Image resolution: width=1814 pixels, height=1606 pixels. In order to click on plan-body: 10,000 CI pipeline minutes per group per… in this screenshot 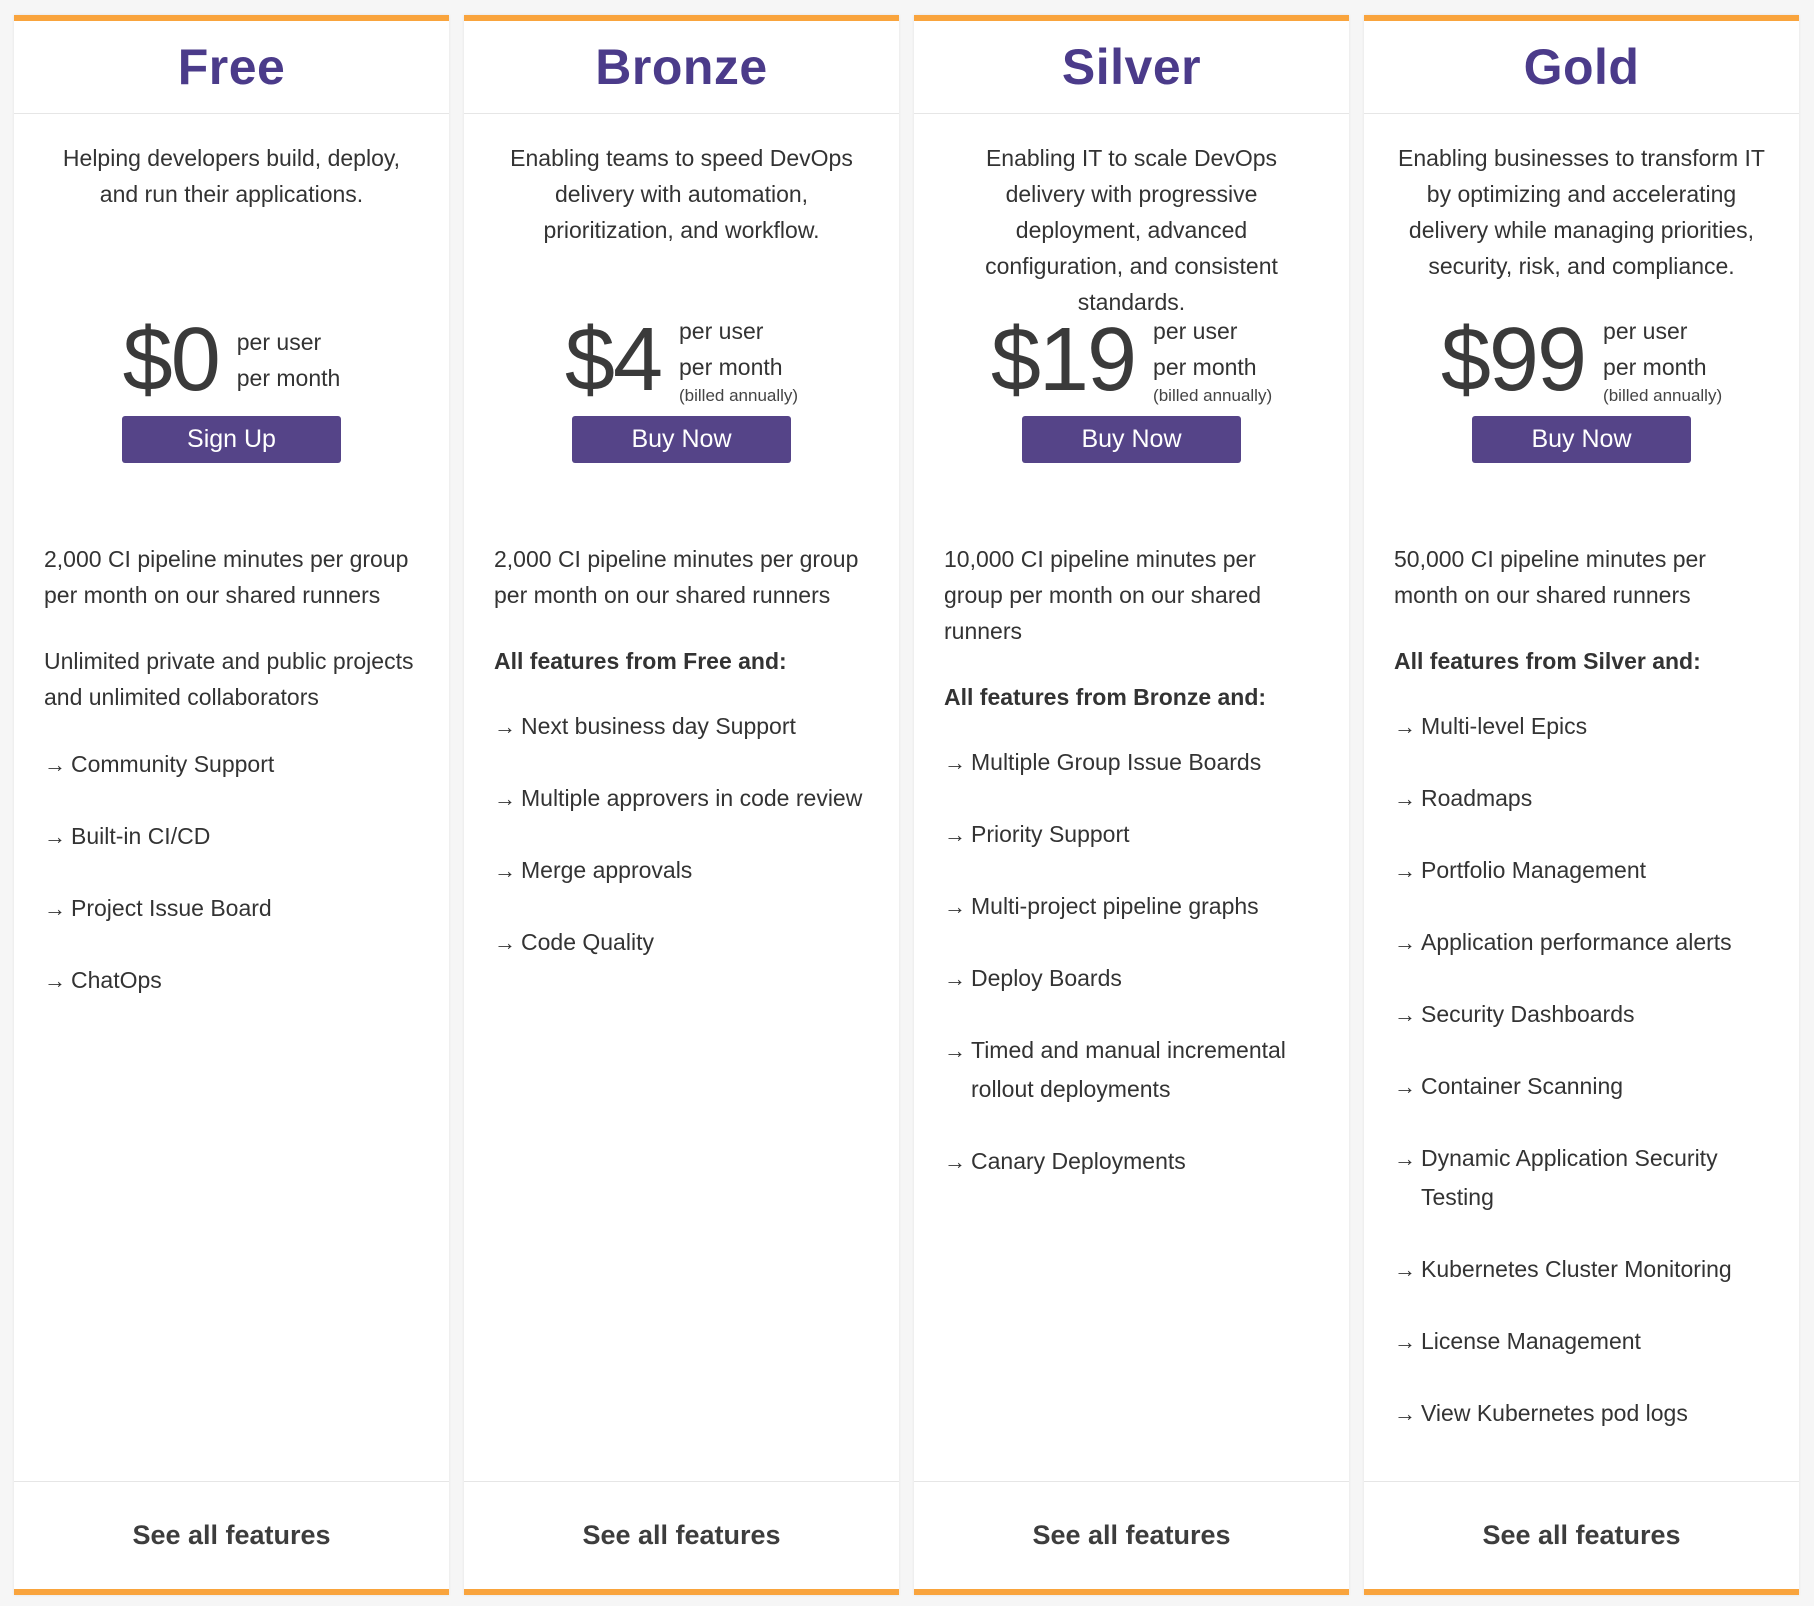, I will do `click(1131, 1011)`.